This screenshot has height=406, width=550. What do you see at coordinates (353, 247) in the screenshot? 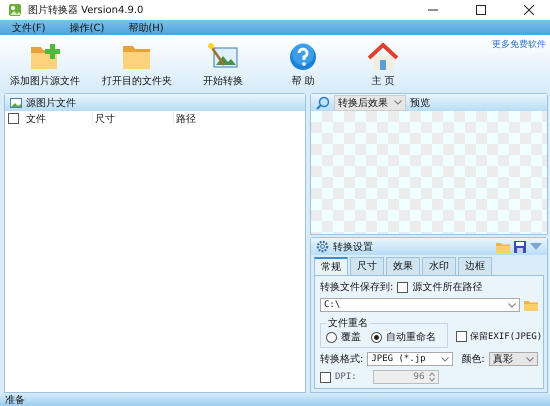
I see `panel-title: 转换设置` at bounding box center [353, 247].